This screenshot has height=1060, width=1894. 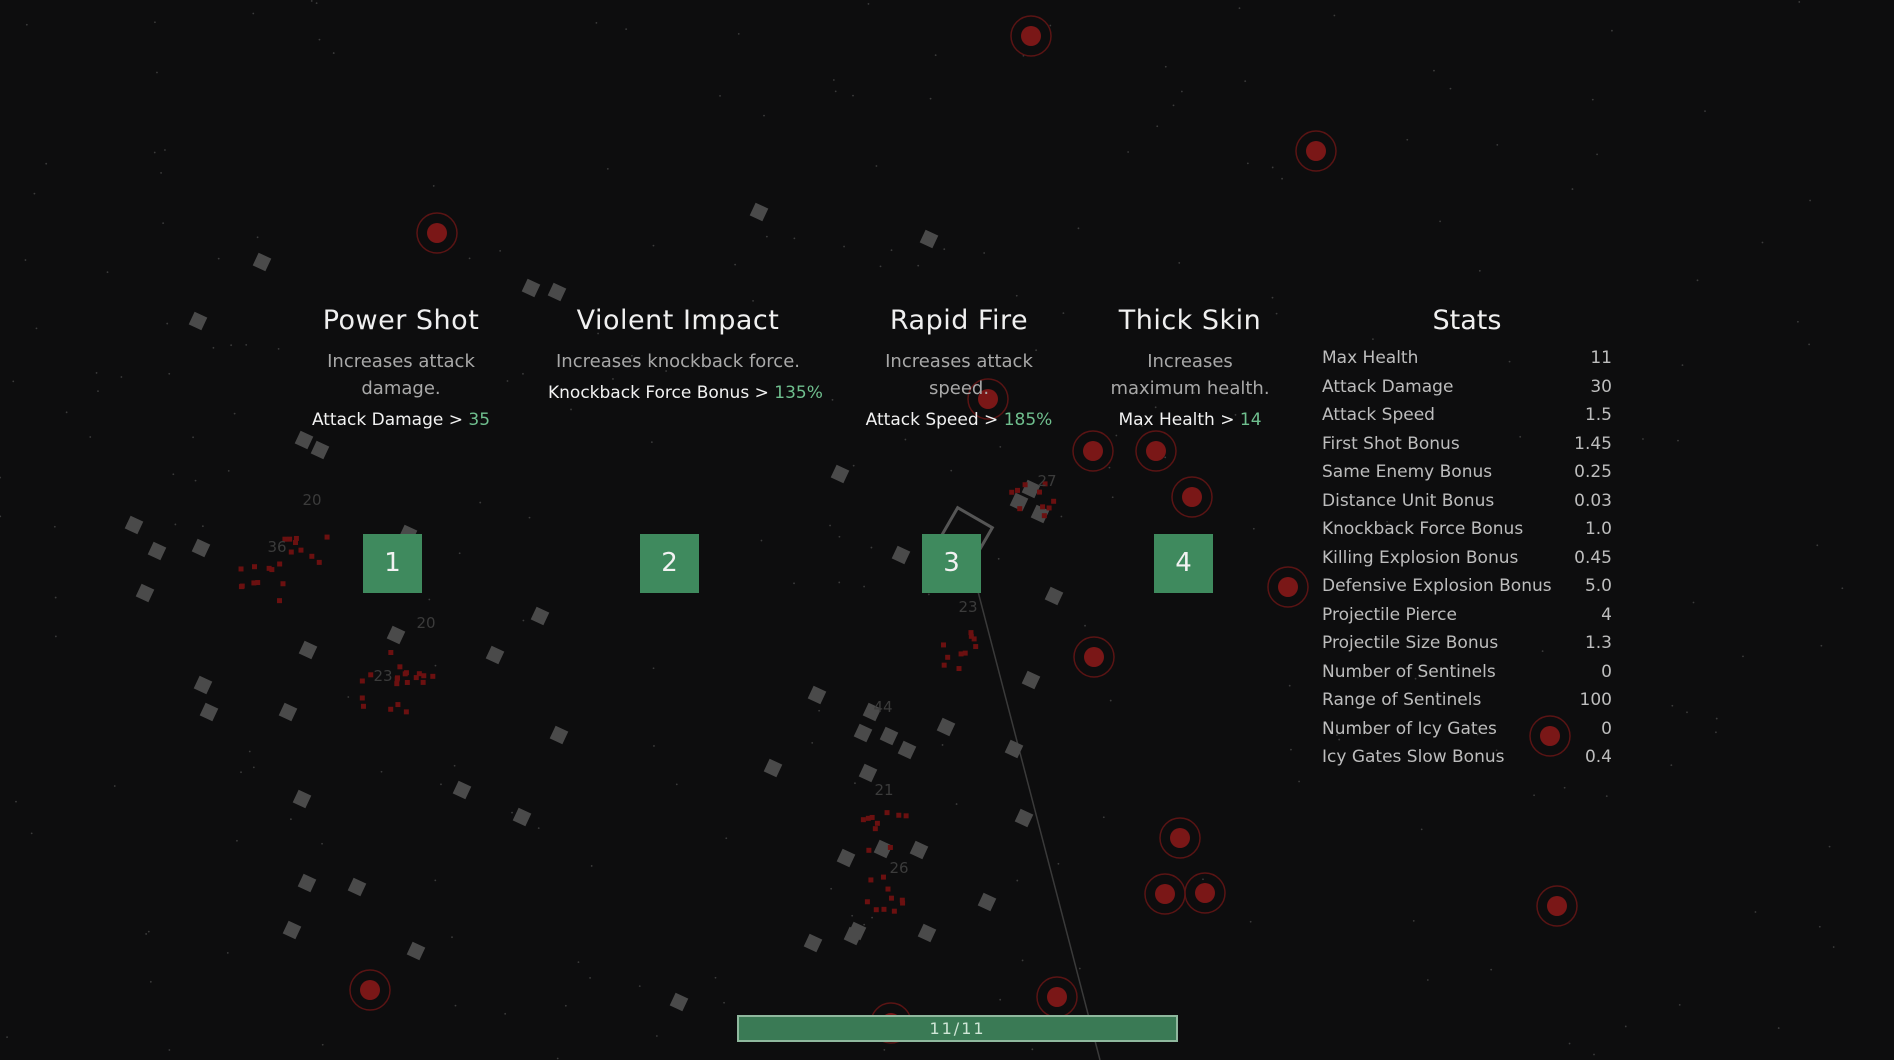 I want to click on stat-label: Knockback Force Bonus, so click(x=1423, y=529).